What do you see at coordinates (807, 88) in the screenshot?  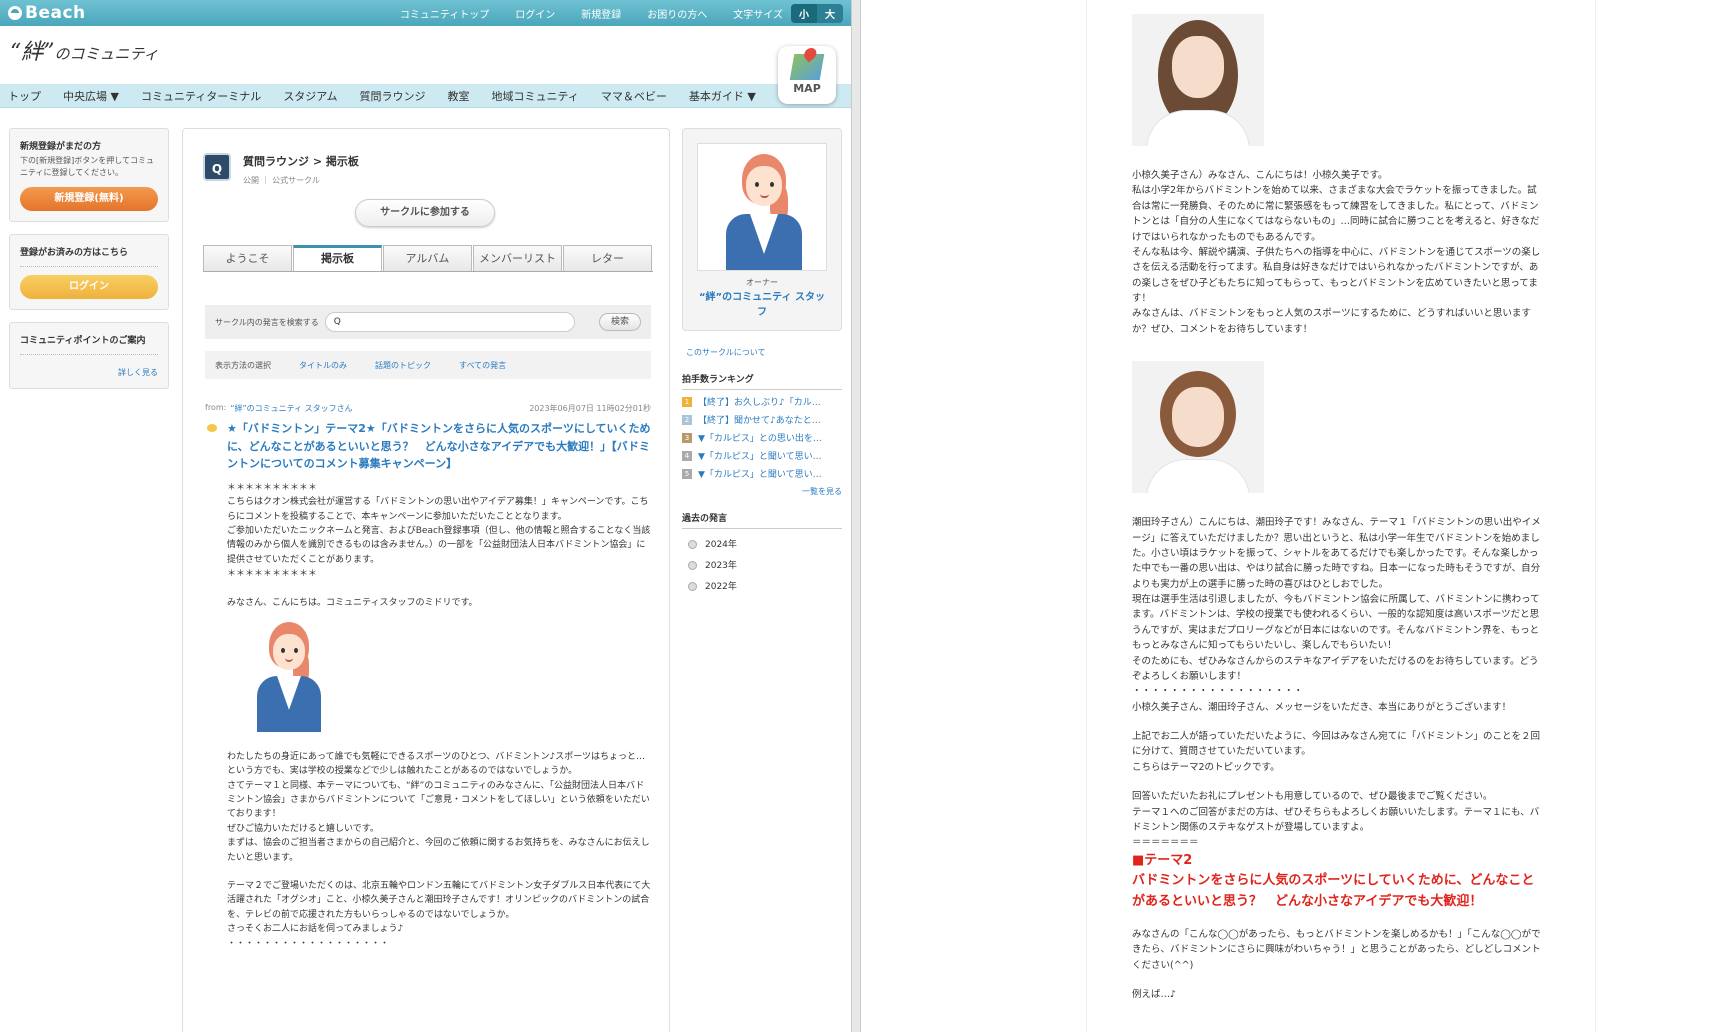 I see `map-label: MAP` at bounding box center [807, 88].